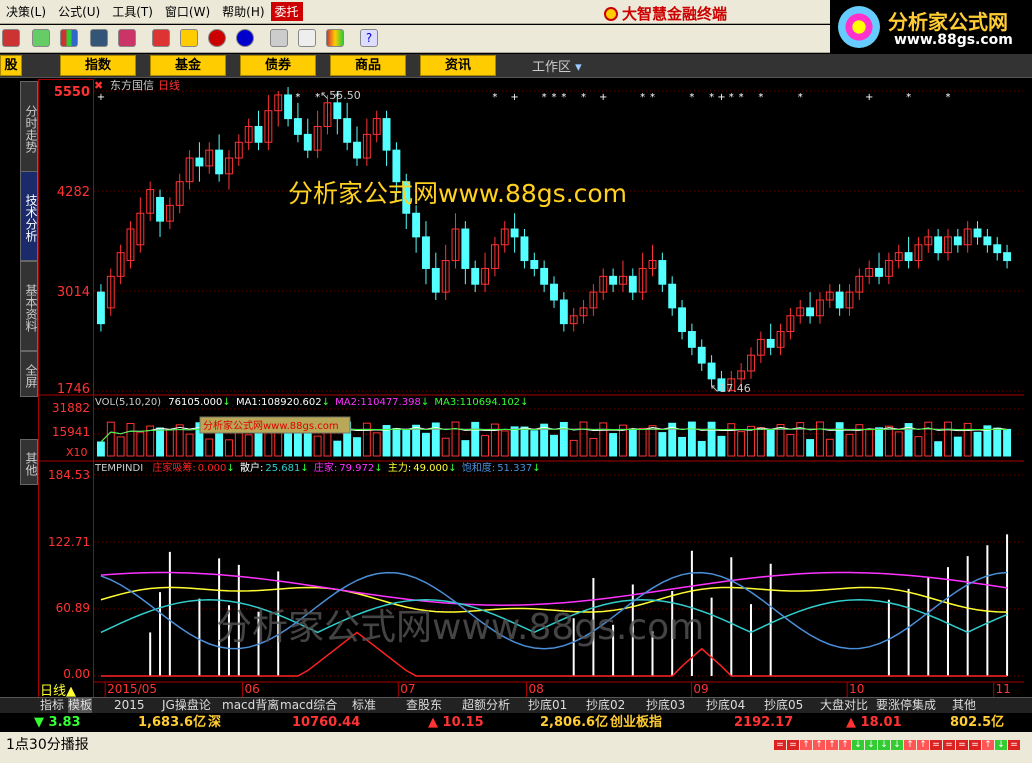 The image size is (1032, 763). Describe the element at coordinates (407, 689) in the screenshot. I see `date-label: 07` at that location.